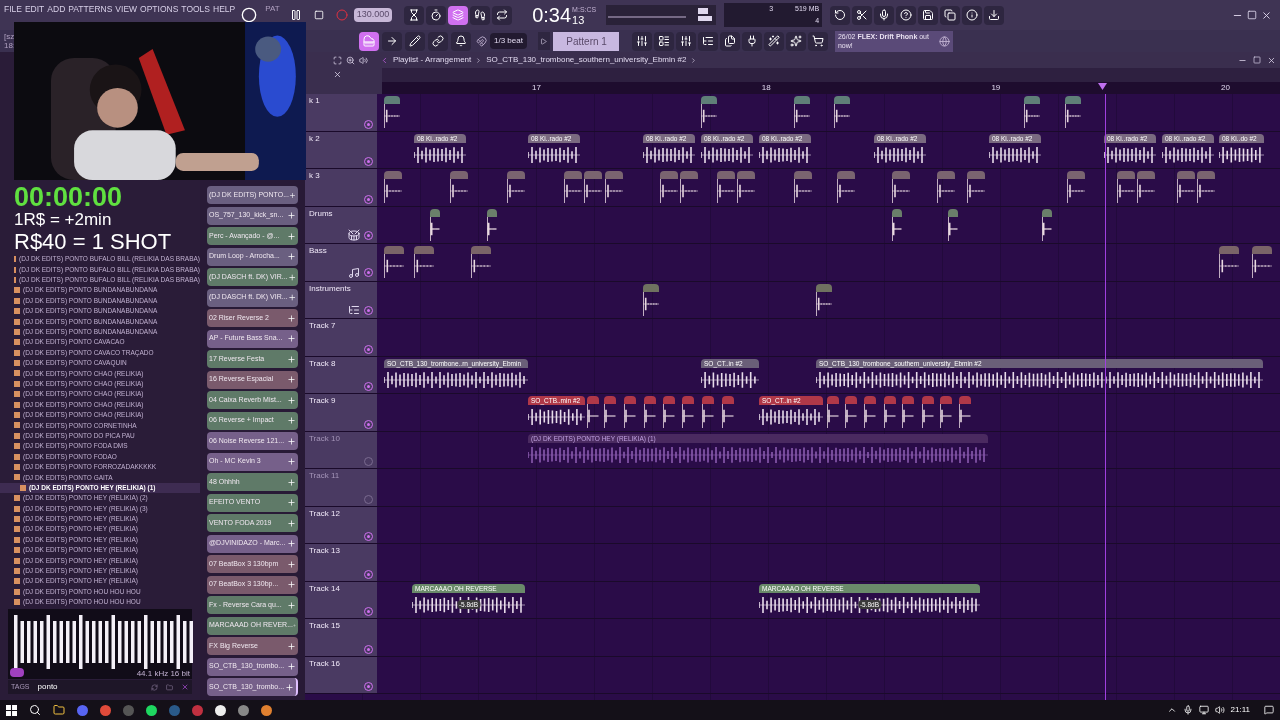  What do you see at coordinates (1171, 710) in the screenshot?
I see `chevron-up-icon` at bounding box center [1171, 710].